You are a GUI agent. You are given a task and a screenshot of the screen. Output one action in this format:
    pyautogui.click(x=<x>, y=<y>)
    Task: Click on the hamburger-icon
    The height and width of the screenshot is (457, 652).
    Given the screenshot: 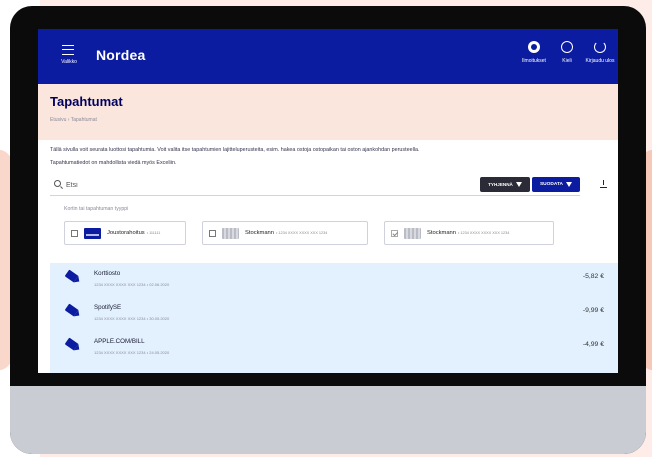 What is the action you would take?
    pyautogui.click(x=68, y=50)
    